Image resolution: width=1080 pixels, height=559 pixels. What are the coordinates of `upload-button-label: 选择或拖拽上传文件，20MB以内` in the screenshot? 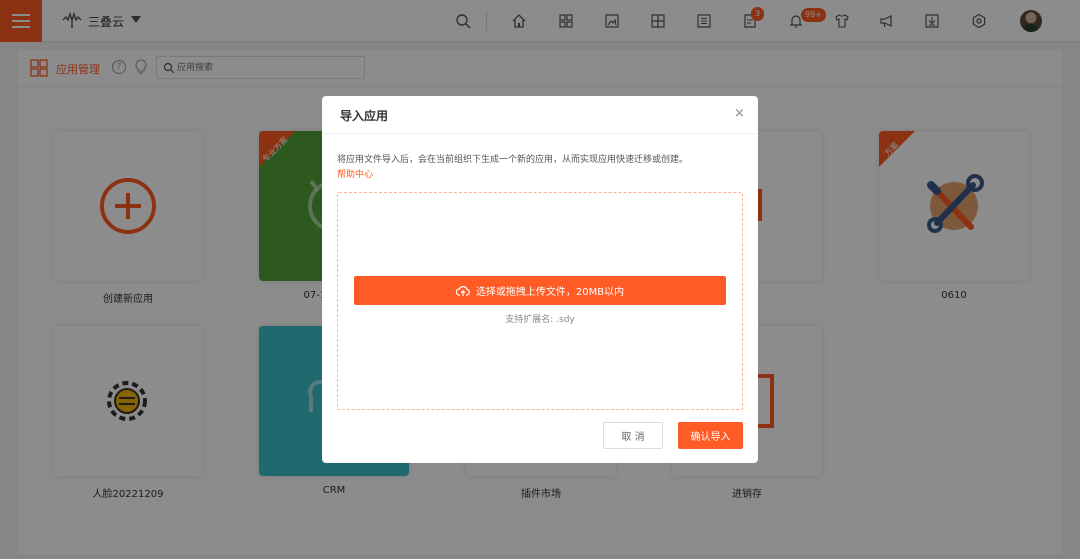 It's located at (550, 292).